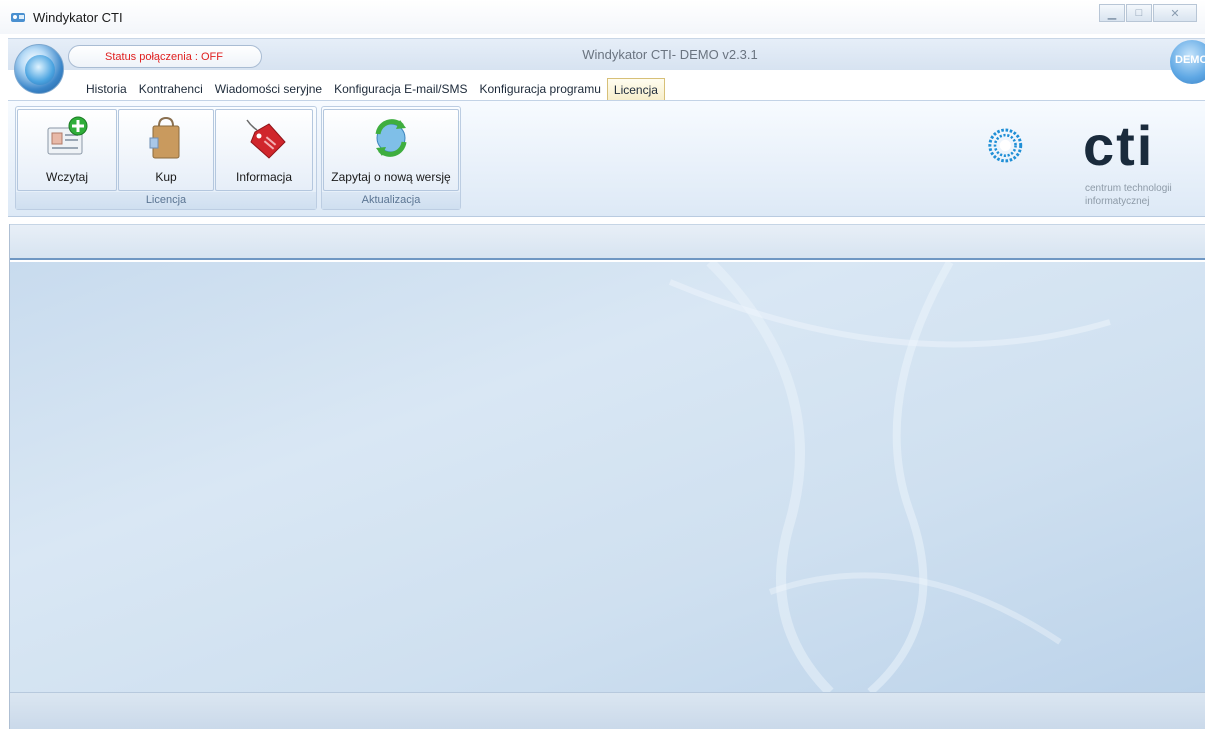 The height and width of the screenshot is (729, 1205). What do you see at coordinates (1117, 201) in the screenshot?
I see `cti-logo-subtitle-line2: informatycznej` at bounding box center [1117, 201].